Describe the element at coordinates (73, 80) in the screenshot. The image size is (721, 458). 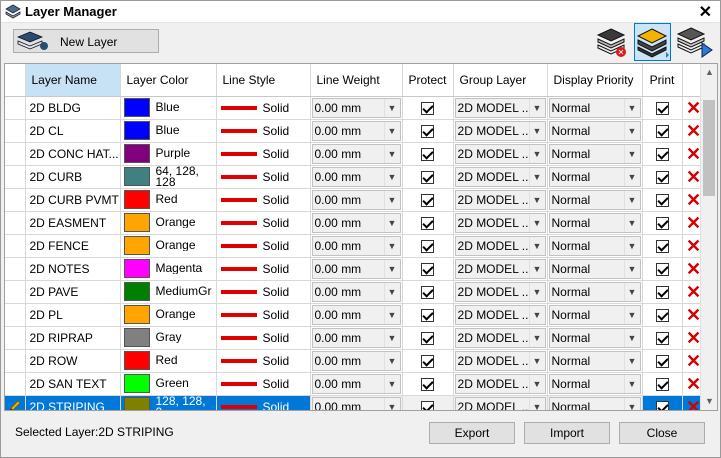
I see `column-layer-name: Layer Name` at that location.